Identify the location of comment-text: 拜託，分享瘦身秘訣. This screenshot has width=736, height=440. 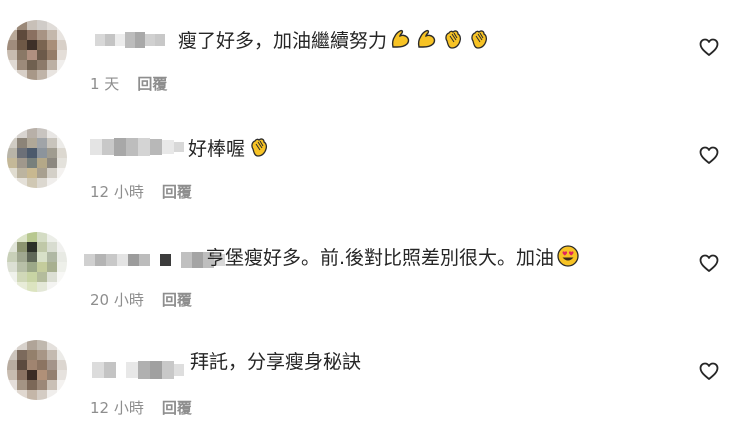
(275, 362).